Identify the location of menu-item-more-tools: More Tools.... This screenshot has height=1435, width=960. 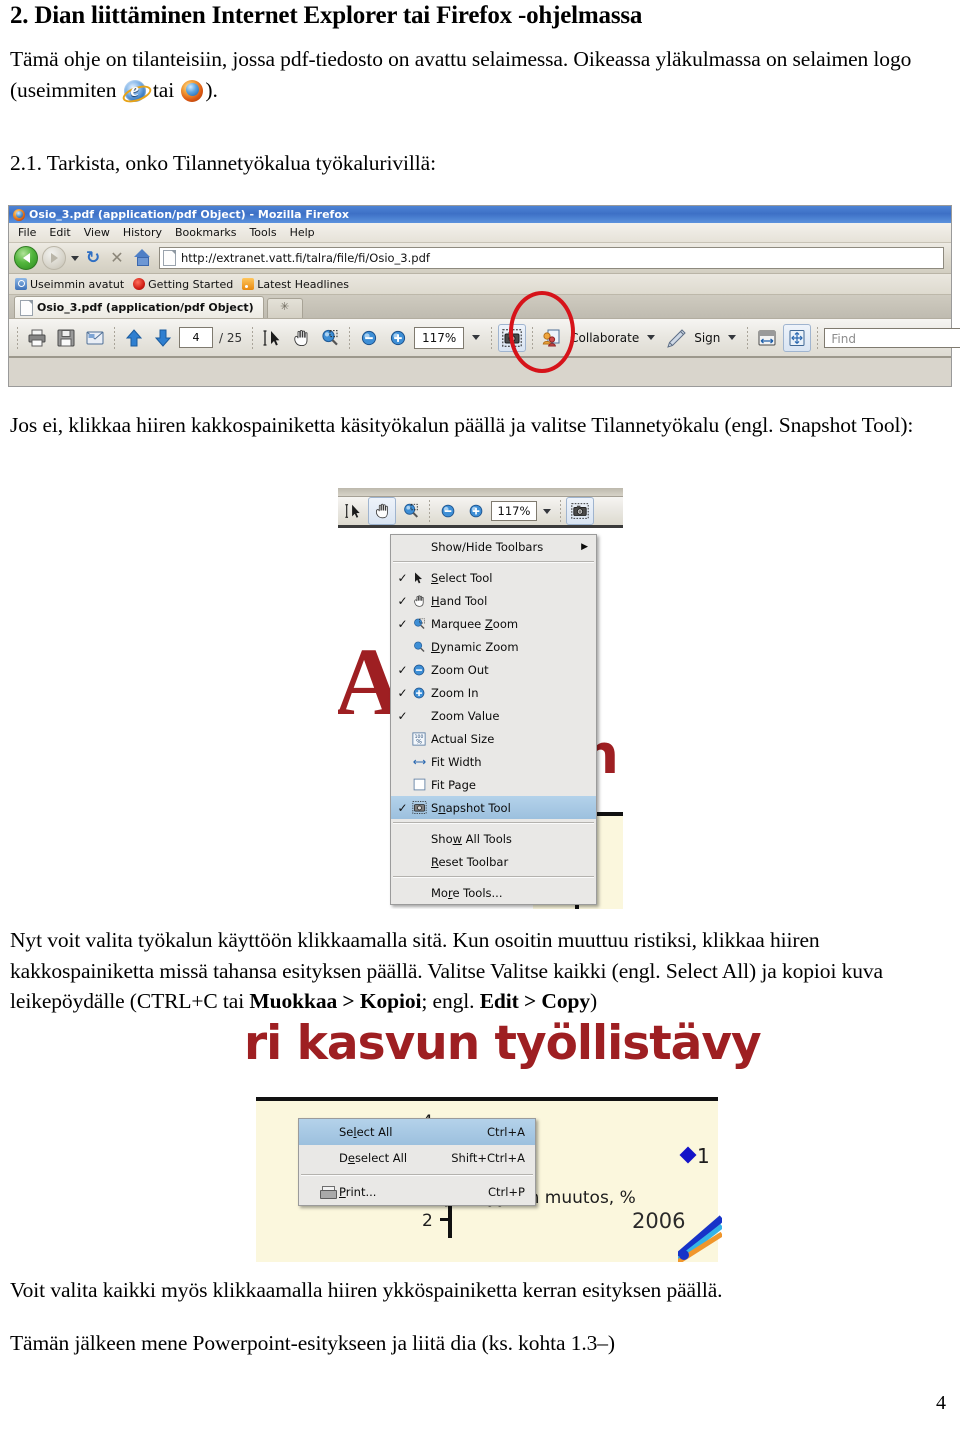
(493, 892).